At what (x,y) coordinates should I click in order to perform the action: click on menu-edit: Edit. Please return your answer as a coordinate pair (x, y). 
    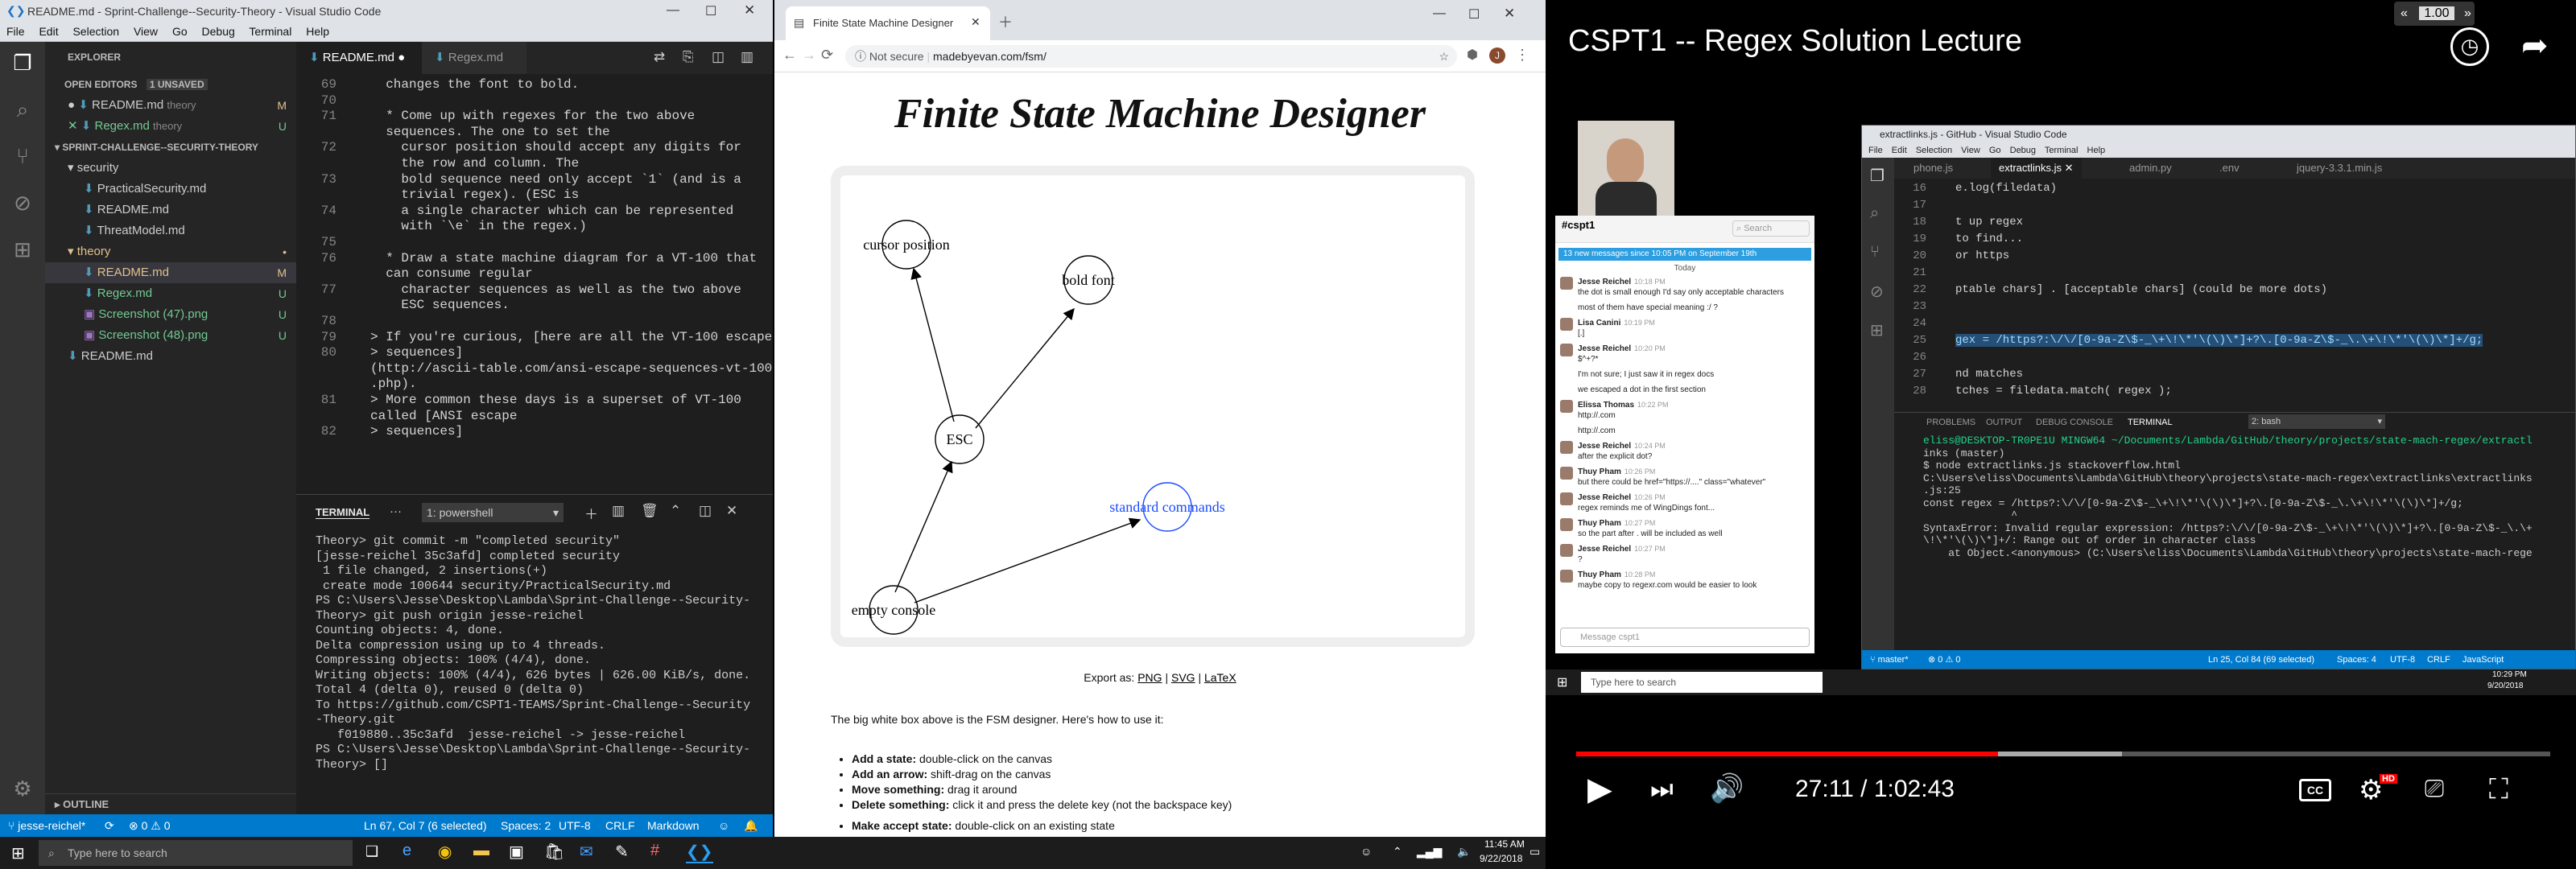
    Looking at the image, I should click on (48, 31).